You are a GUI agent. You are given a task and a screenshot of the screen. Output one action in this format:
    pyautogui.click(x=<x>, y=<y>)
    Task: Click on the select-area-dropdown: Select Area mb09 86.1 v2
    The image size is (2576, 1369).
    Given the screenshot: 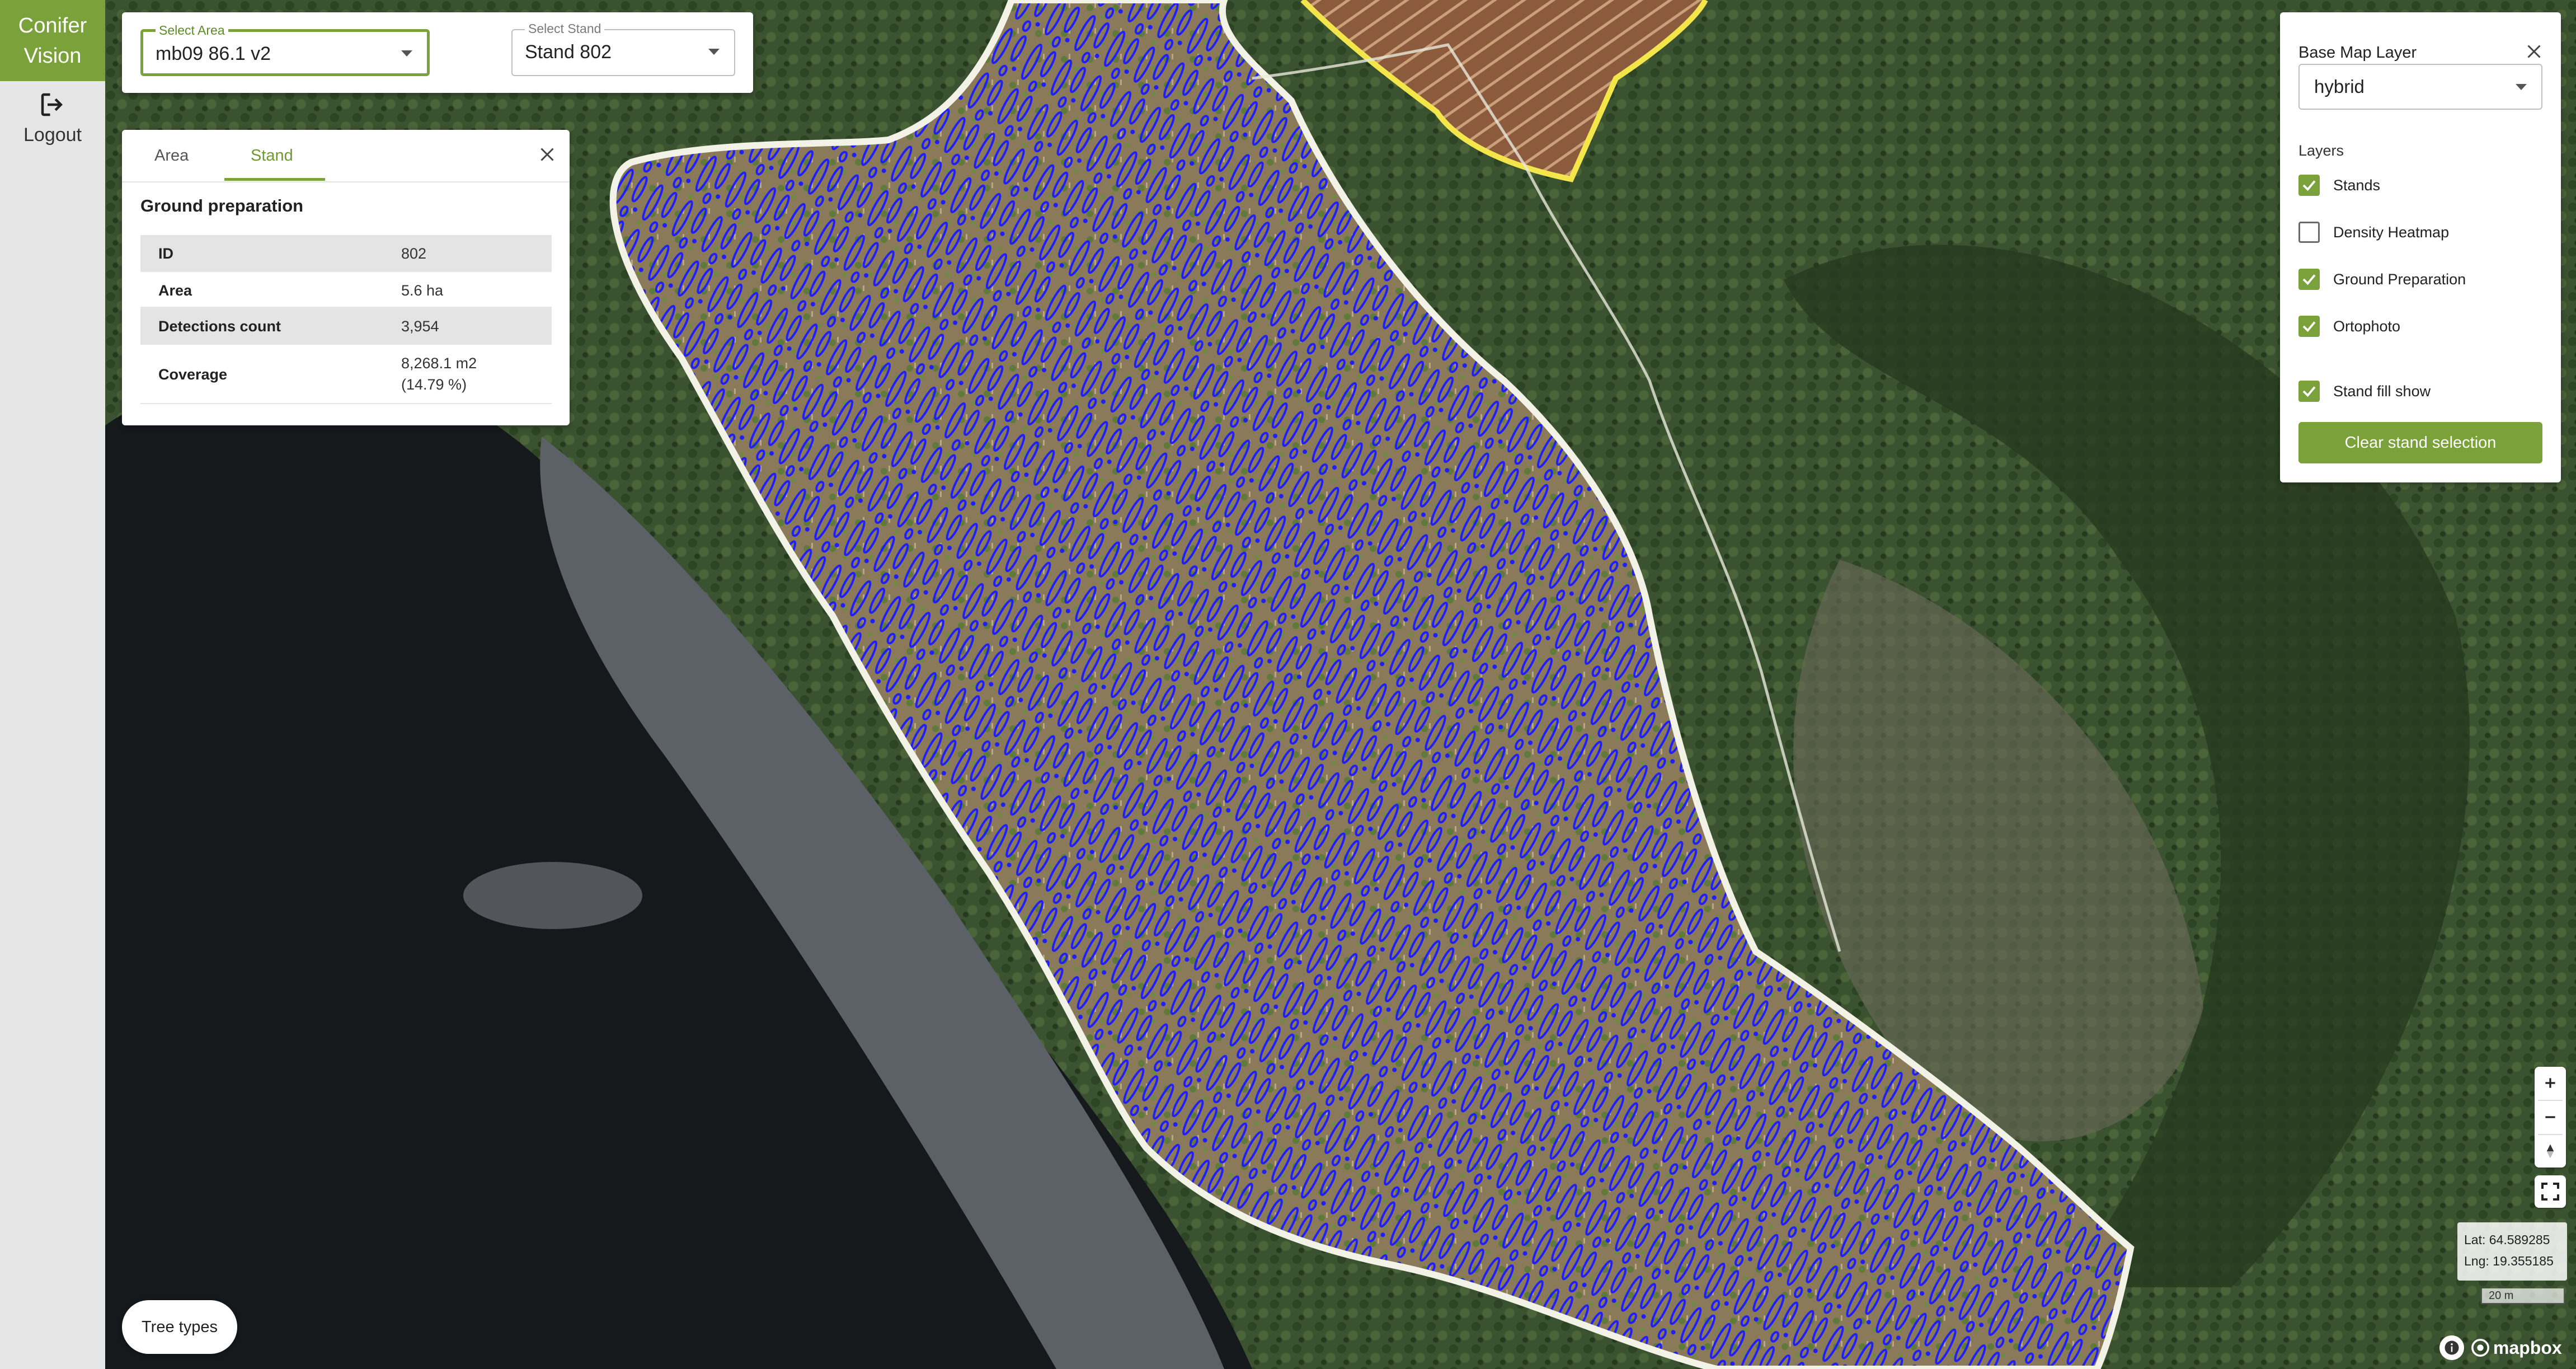 What is the action you would take?
    pyautogui.click(x=285, y=49)
    